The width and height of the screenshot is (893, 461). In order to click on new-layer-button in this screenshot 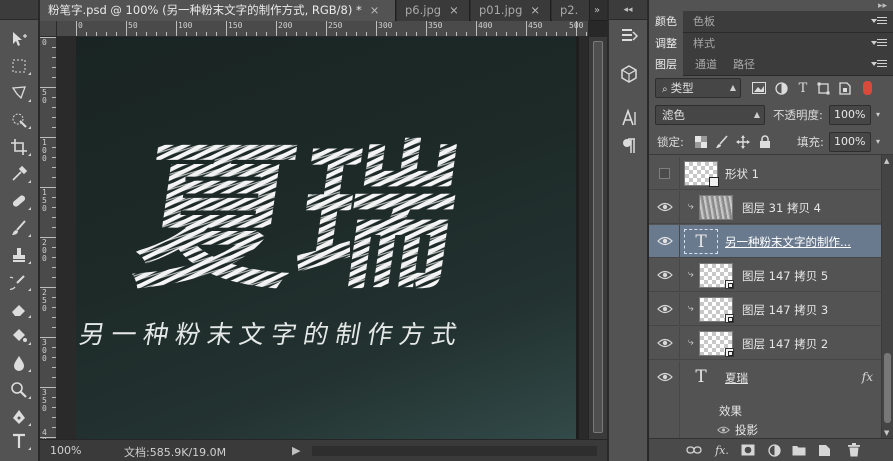, I will do `click(824, 450)`.